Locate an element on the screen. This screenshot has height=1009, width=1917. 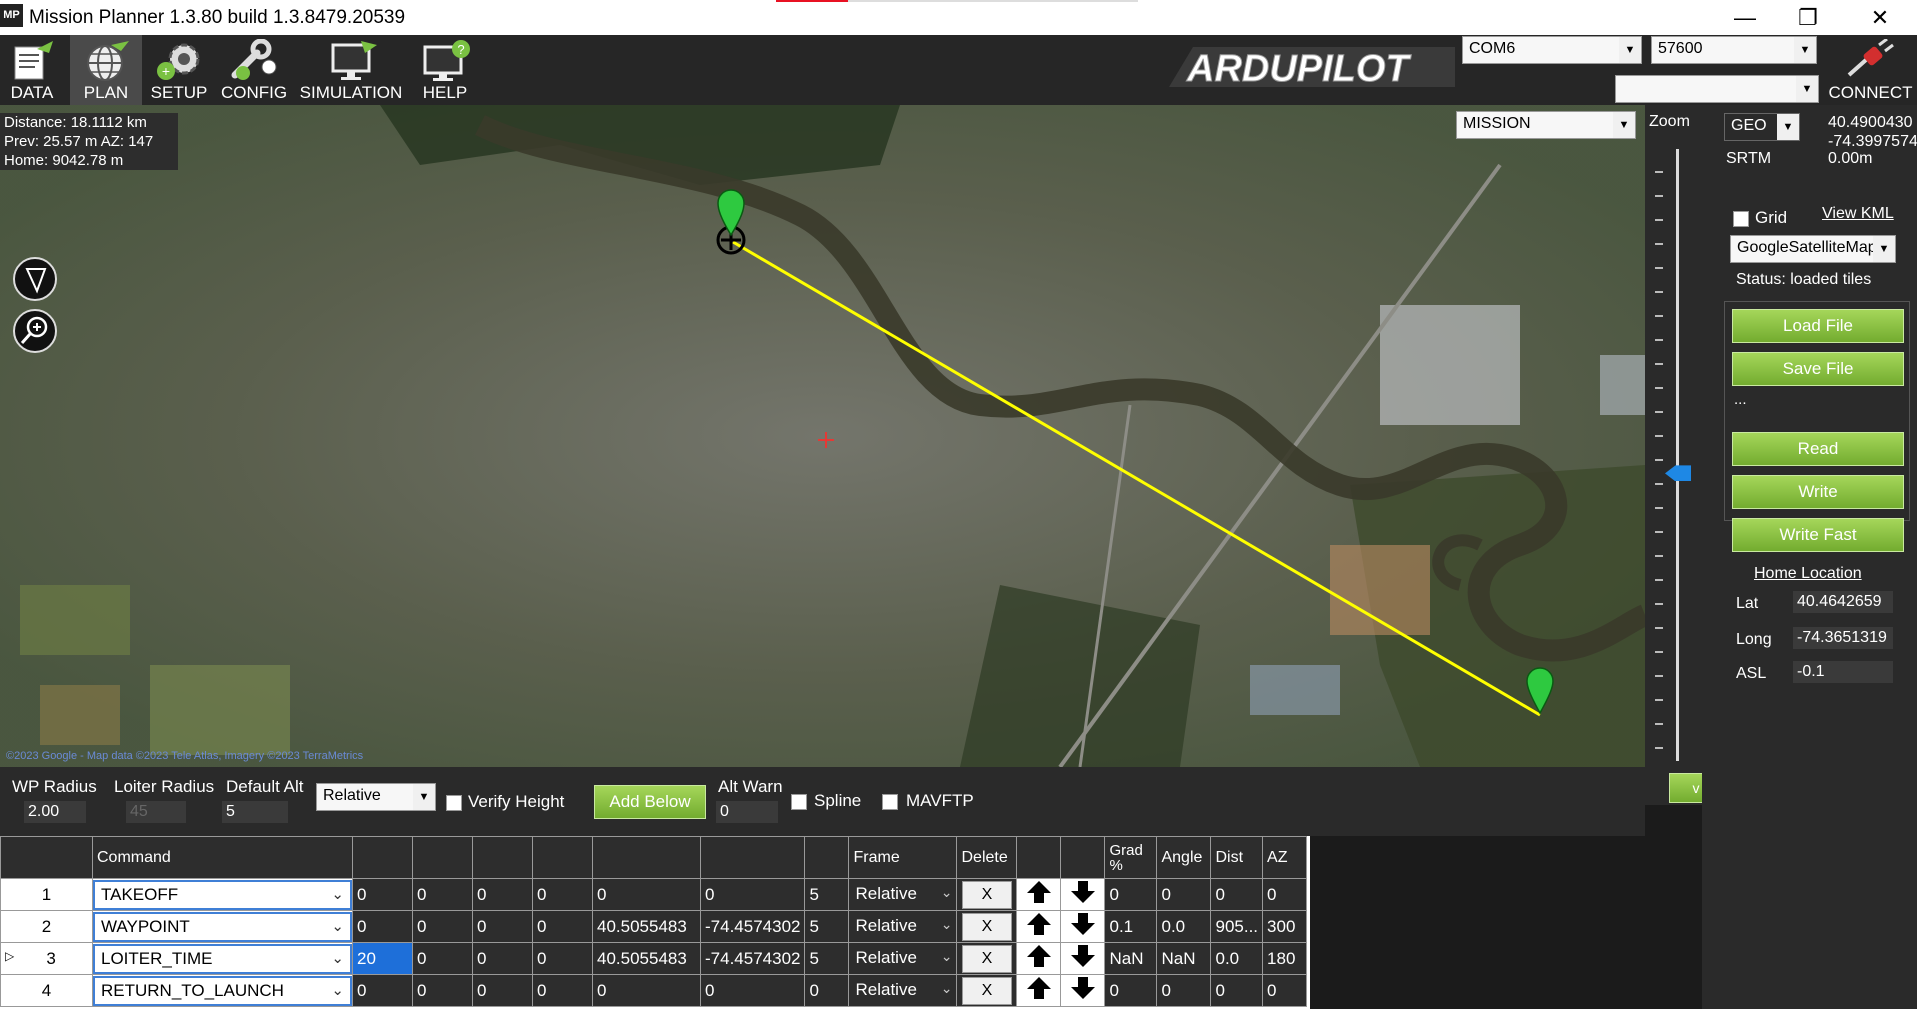
write-fast-button: Write Fast is located at coordinates (1818, 535).